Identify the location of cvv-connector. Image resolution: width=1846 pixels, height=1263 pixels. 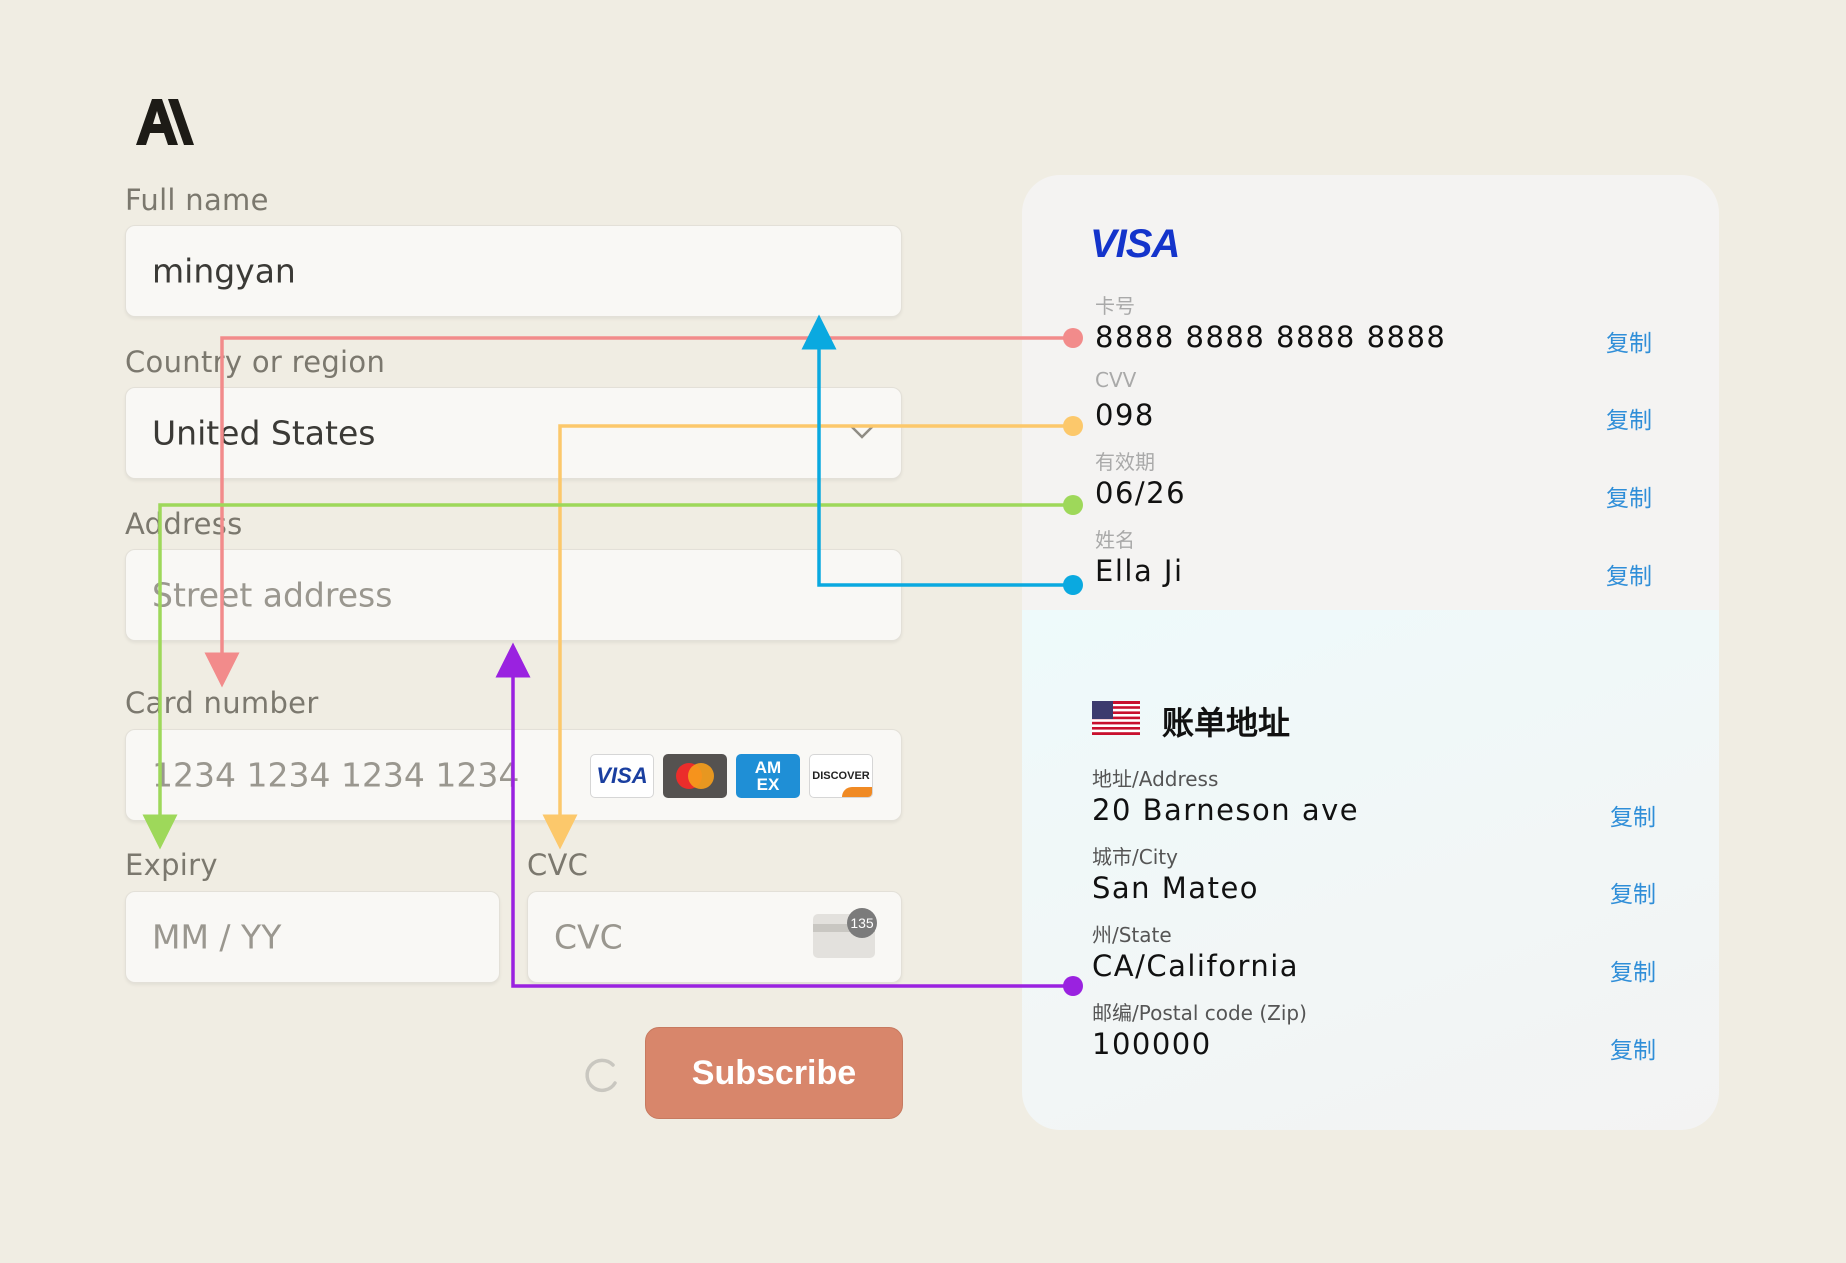
(807, 637).